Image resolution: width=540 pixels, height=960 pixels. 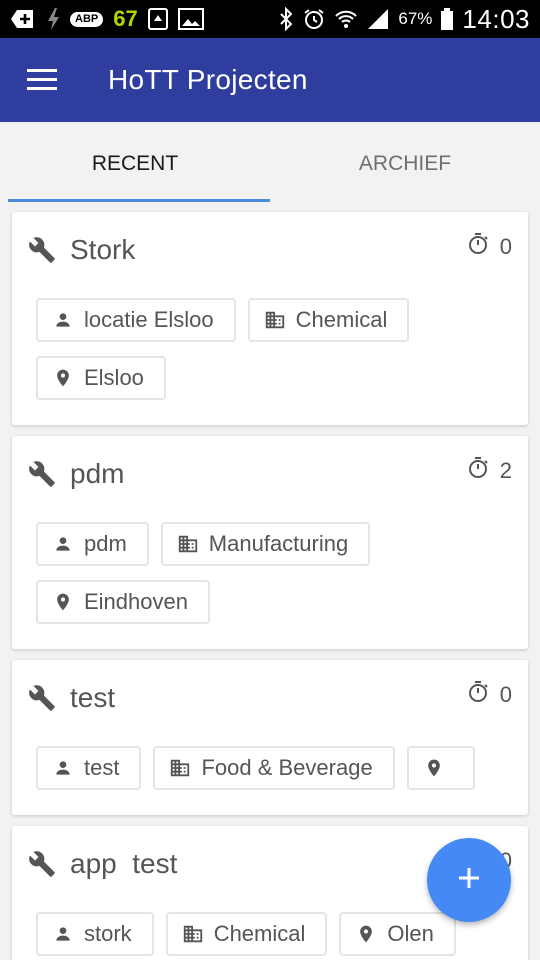 What do you see at coordinates (53, 19) in the screenshot?
I see `flash-icon` at bounding box center [53, 19].